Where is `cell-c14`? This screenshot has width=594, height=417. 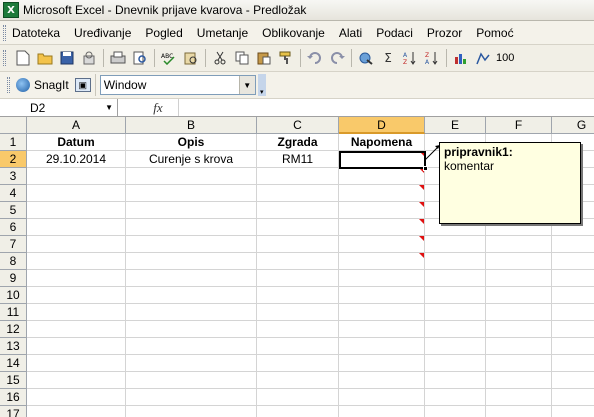
cell-c14 is located at coordinates (298, 363).